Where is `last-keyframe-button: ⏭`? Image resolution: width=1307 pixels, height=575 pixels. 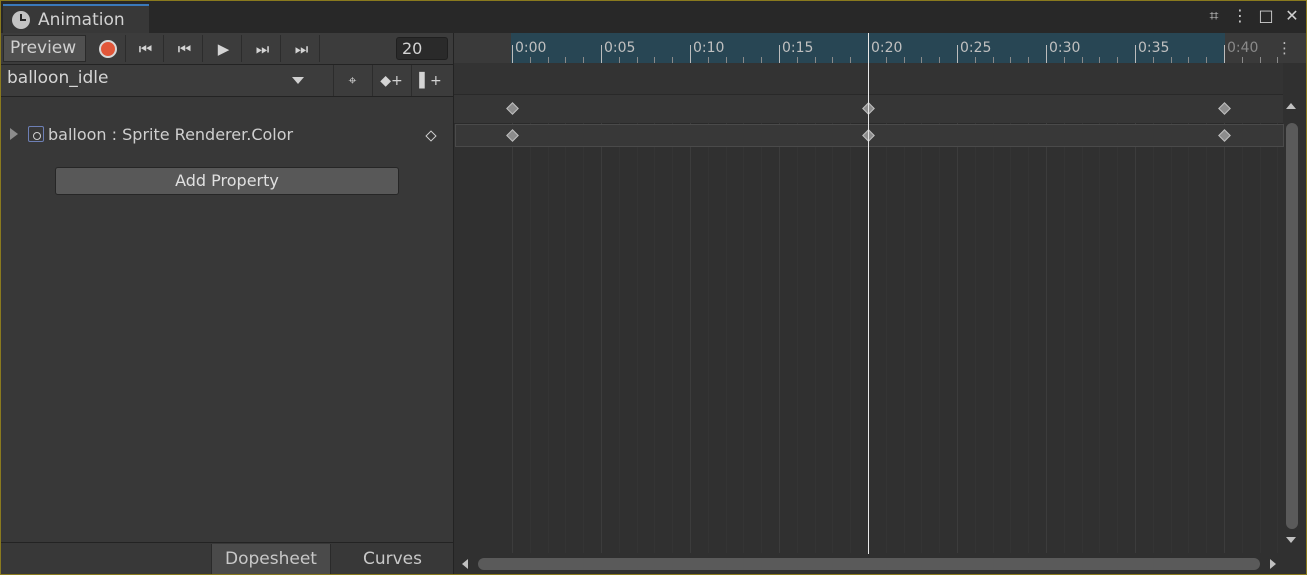 last-keyframe-button: ⏭ is located at coordinates (302, 48).